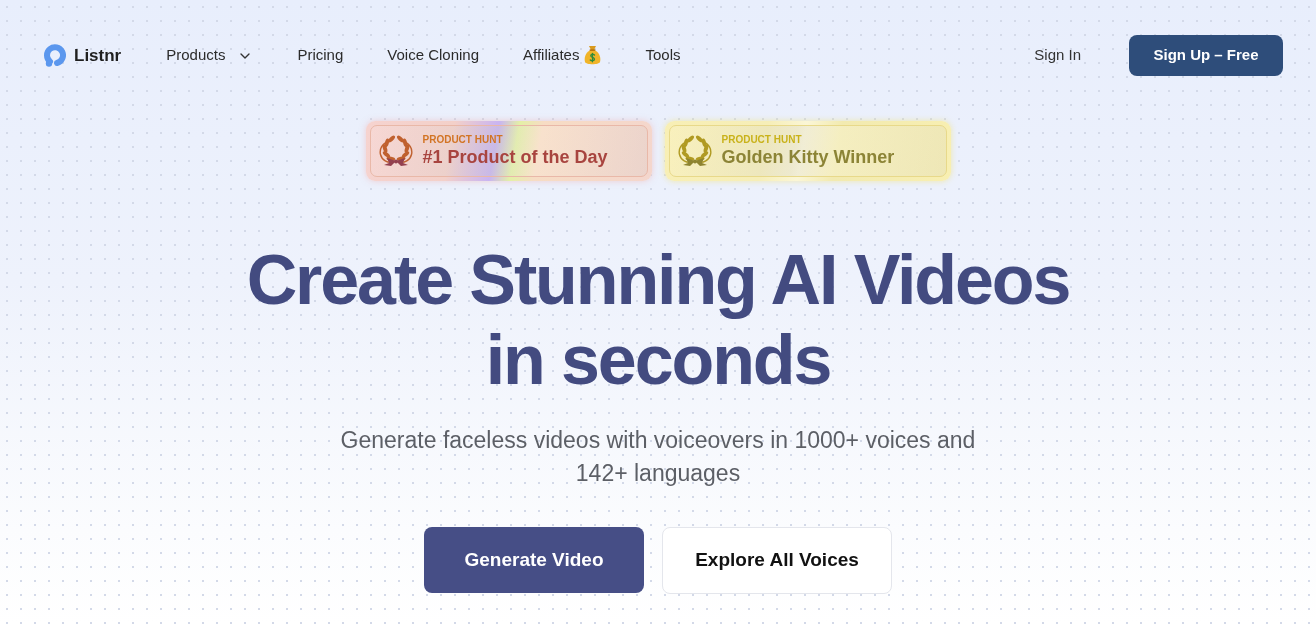 The image size is (1316, 624). What do you see at coordinates (562, 55) in the screenshot?
I see `nav-link: Affiliates` at bounding box center [562, 55].